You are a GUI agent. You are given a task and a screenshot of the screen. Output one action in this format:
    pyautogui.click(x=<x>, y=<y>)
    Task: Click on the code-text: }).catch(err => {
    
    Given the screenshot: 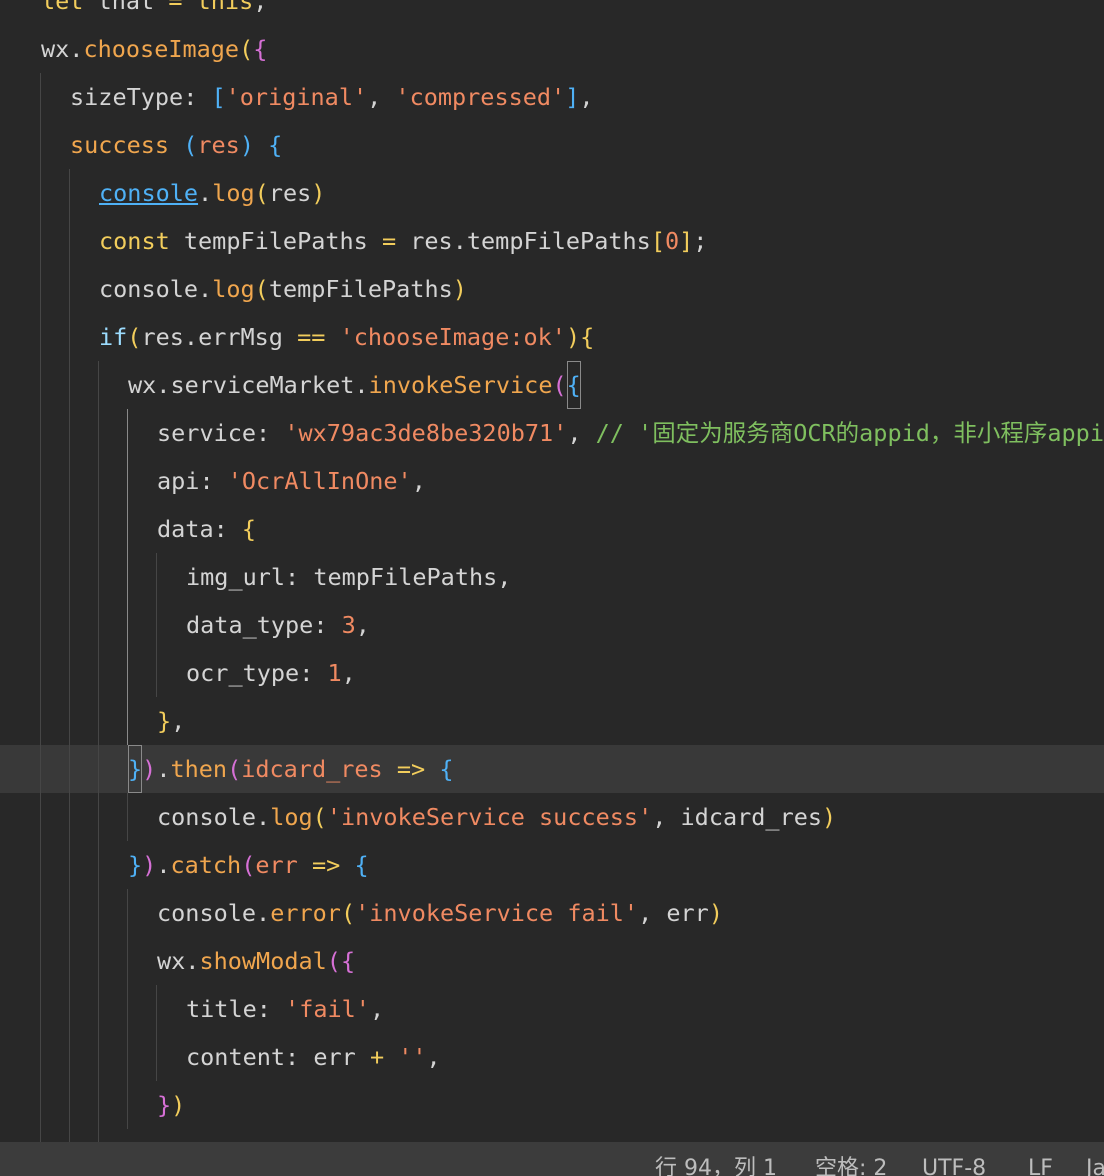 What is the action you would take?
    pyautogui.click(x=248, y=865)
    